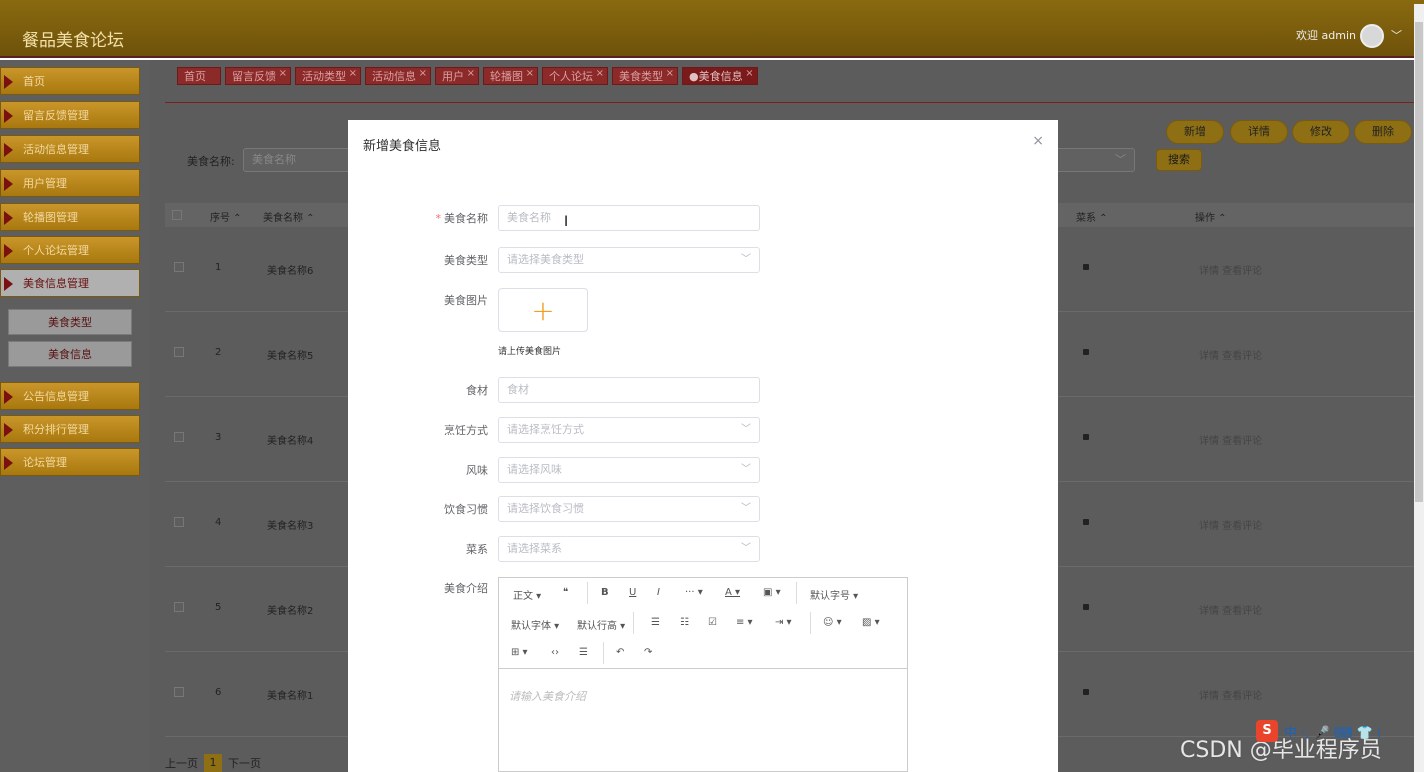 The height and width of the screenshot is (772, 1424). Describe the element at coordinates (632, 592) in the screenshot. I see `underline-icon: U` at that location.